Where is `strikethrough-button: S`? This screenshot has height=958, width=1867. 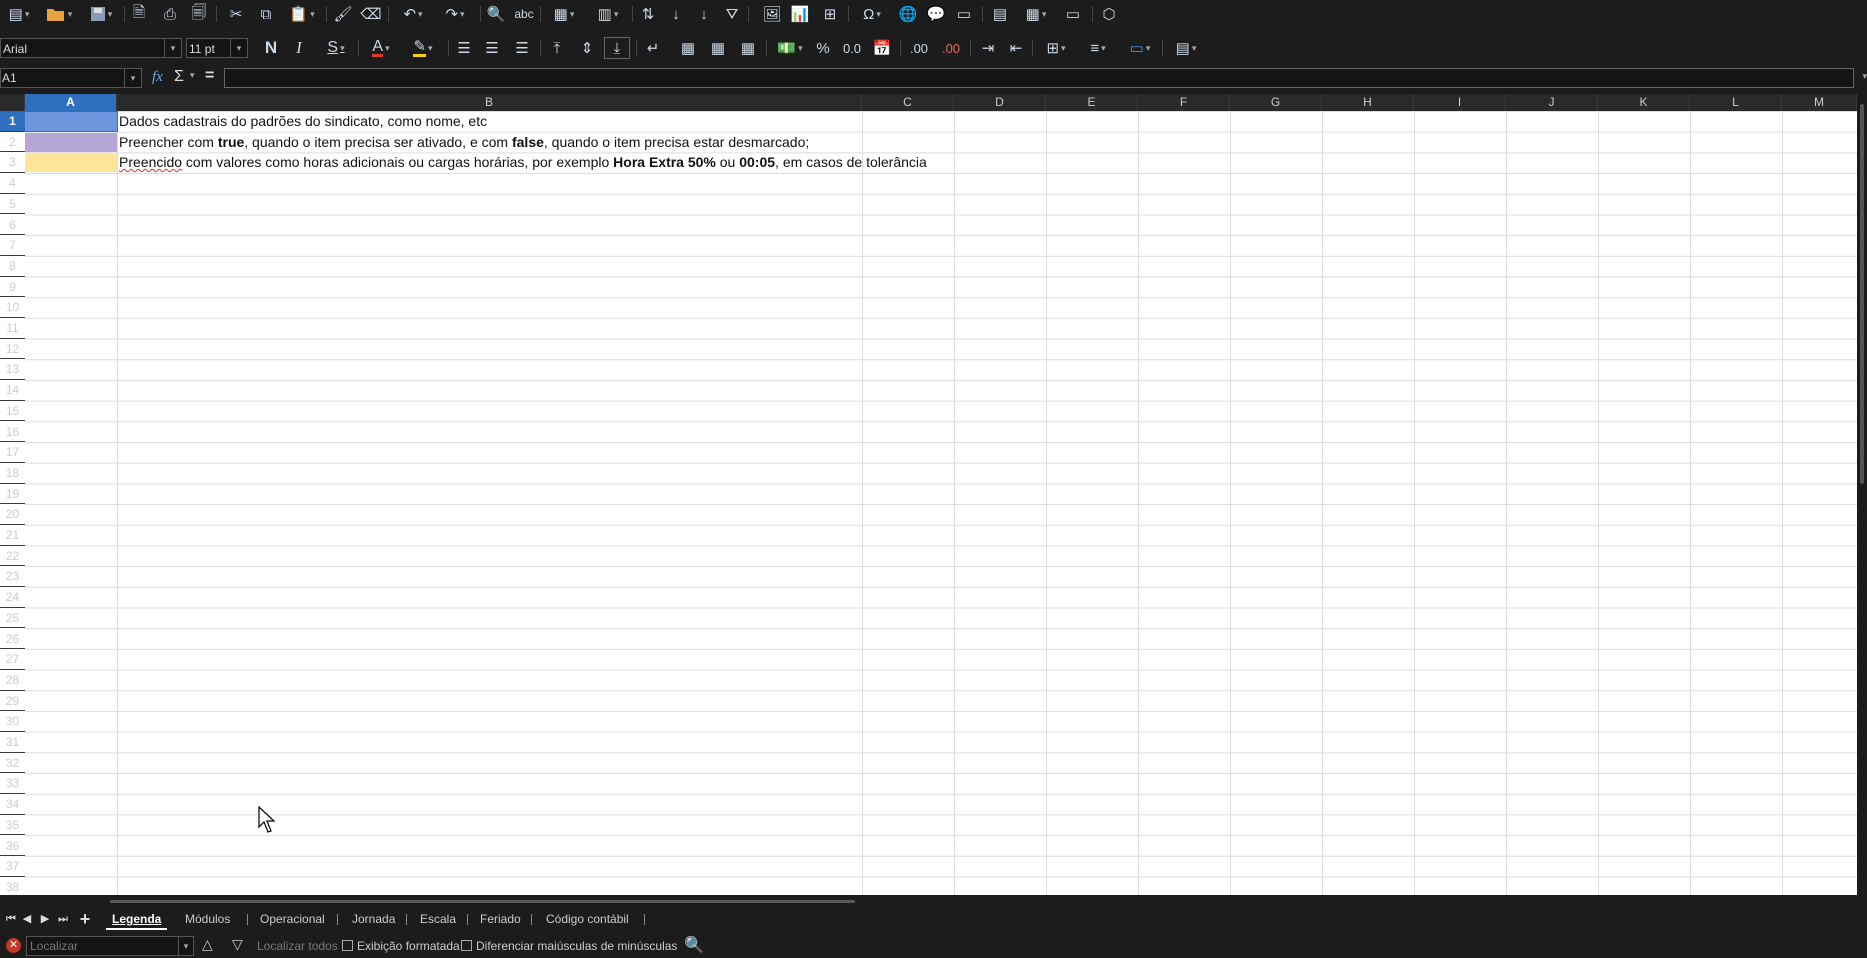
strikethrough-button: S is located at coordinates (336, 48).